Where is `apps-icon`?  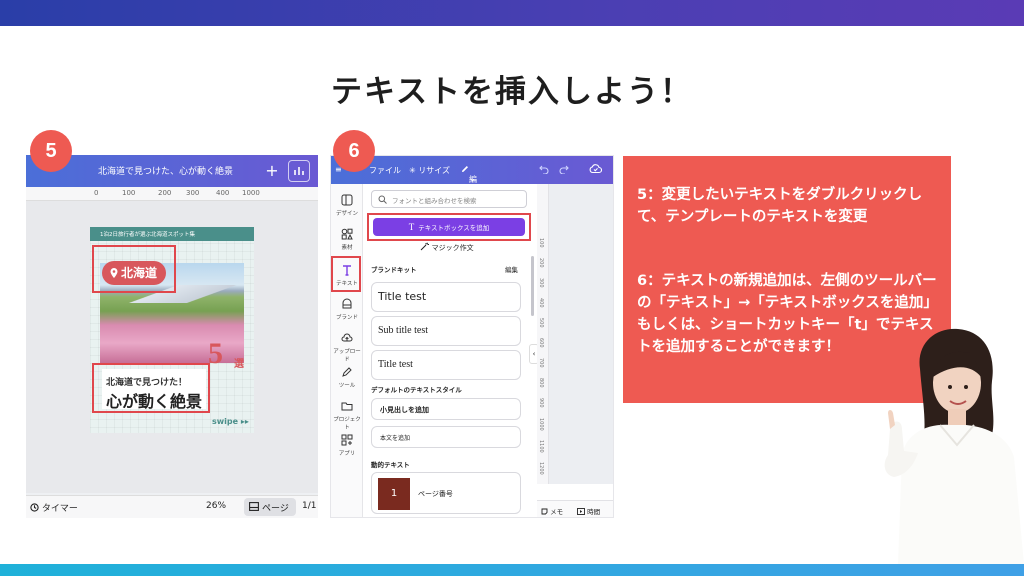 apps-icon is located at coordinates (347, 440).